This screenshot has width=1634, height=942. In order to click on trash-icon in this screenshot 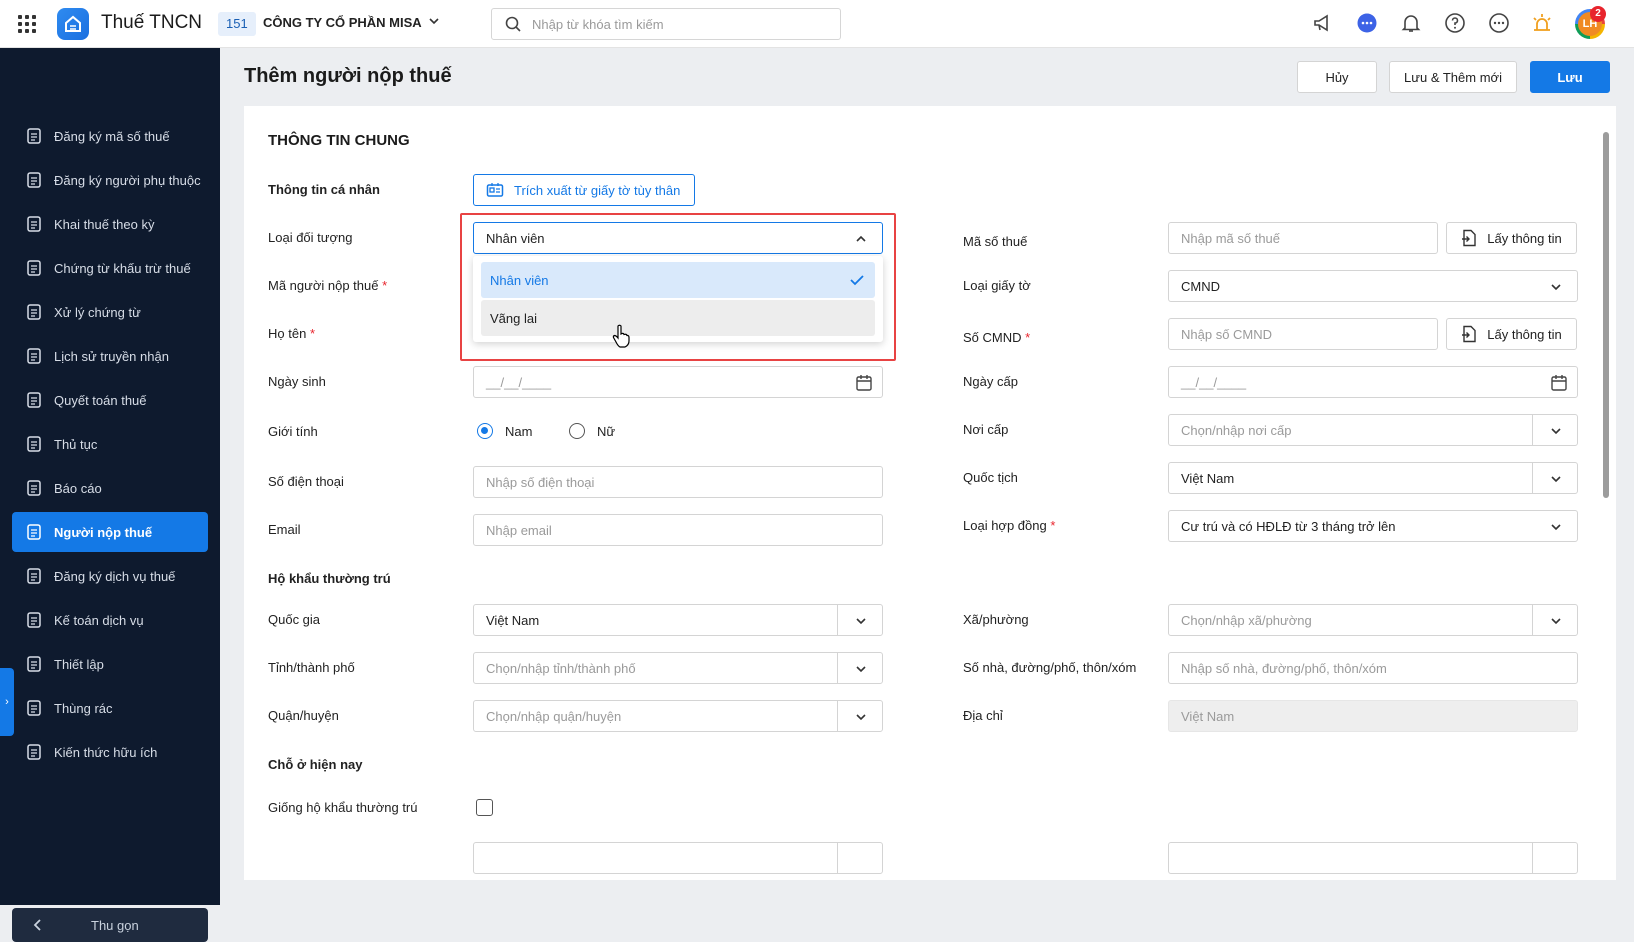, I will do `click(34, 708)`.